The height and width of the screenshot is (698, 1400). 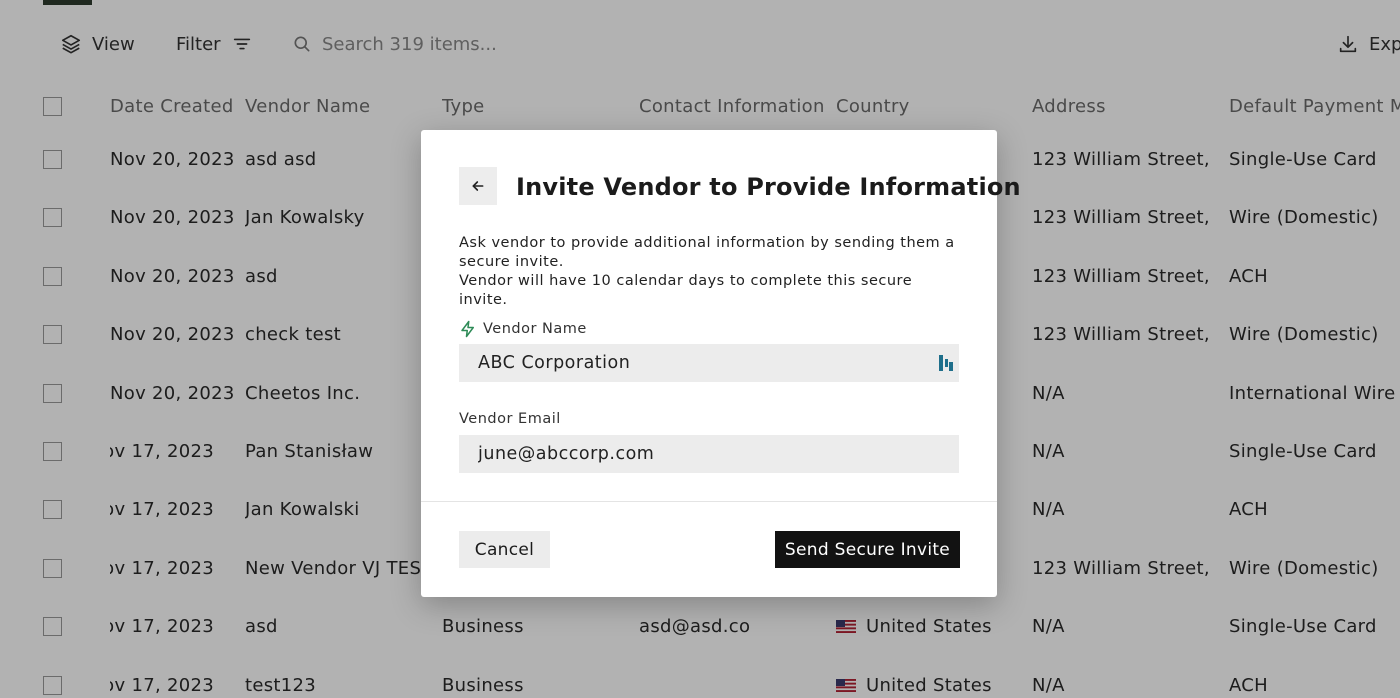 I want to click on vendor-email-label-text: Vendor Email, so click(x=510, y=419).